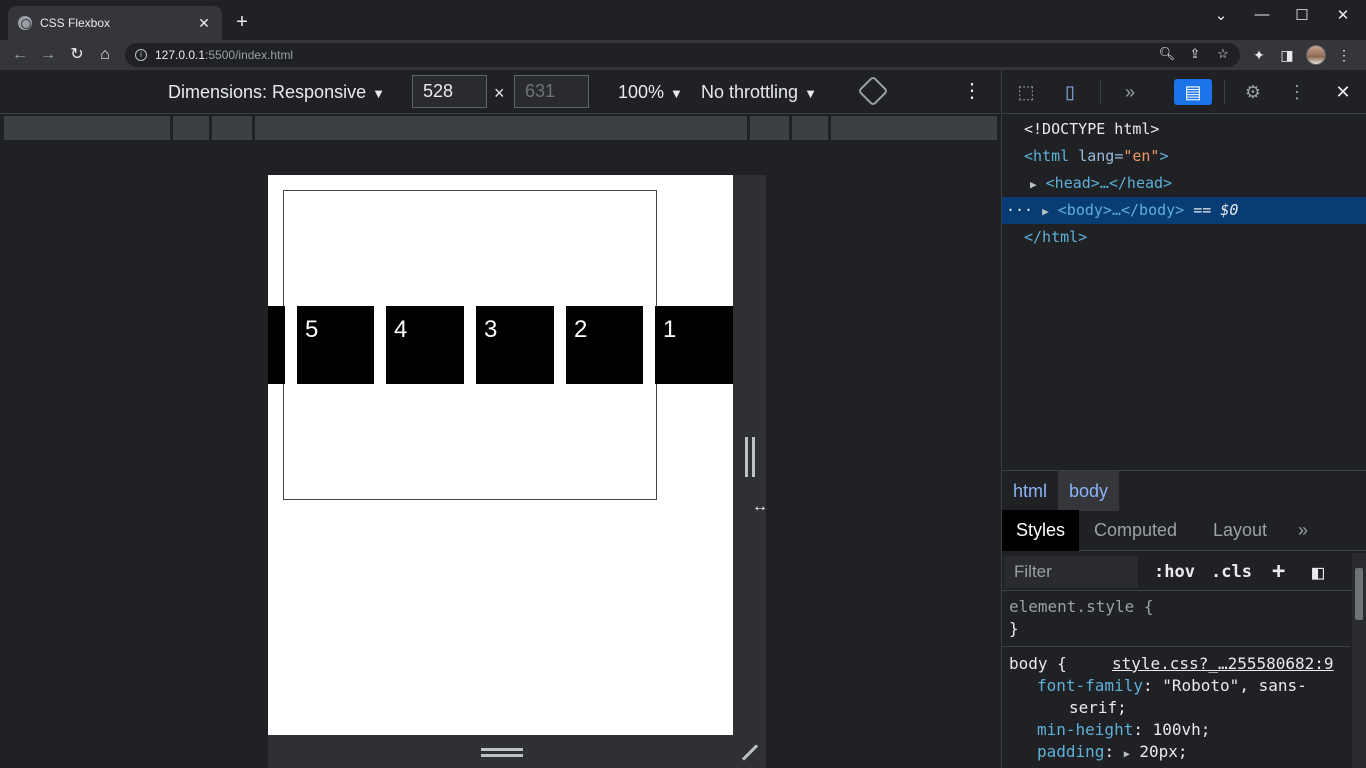 The width and height of the screenshot is (1366, 768). I want to click on share-icon: ⇪, so click(1195, 54).